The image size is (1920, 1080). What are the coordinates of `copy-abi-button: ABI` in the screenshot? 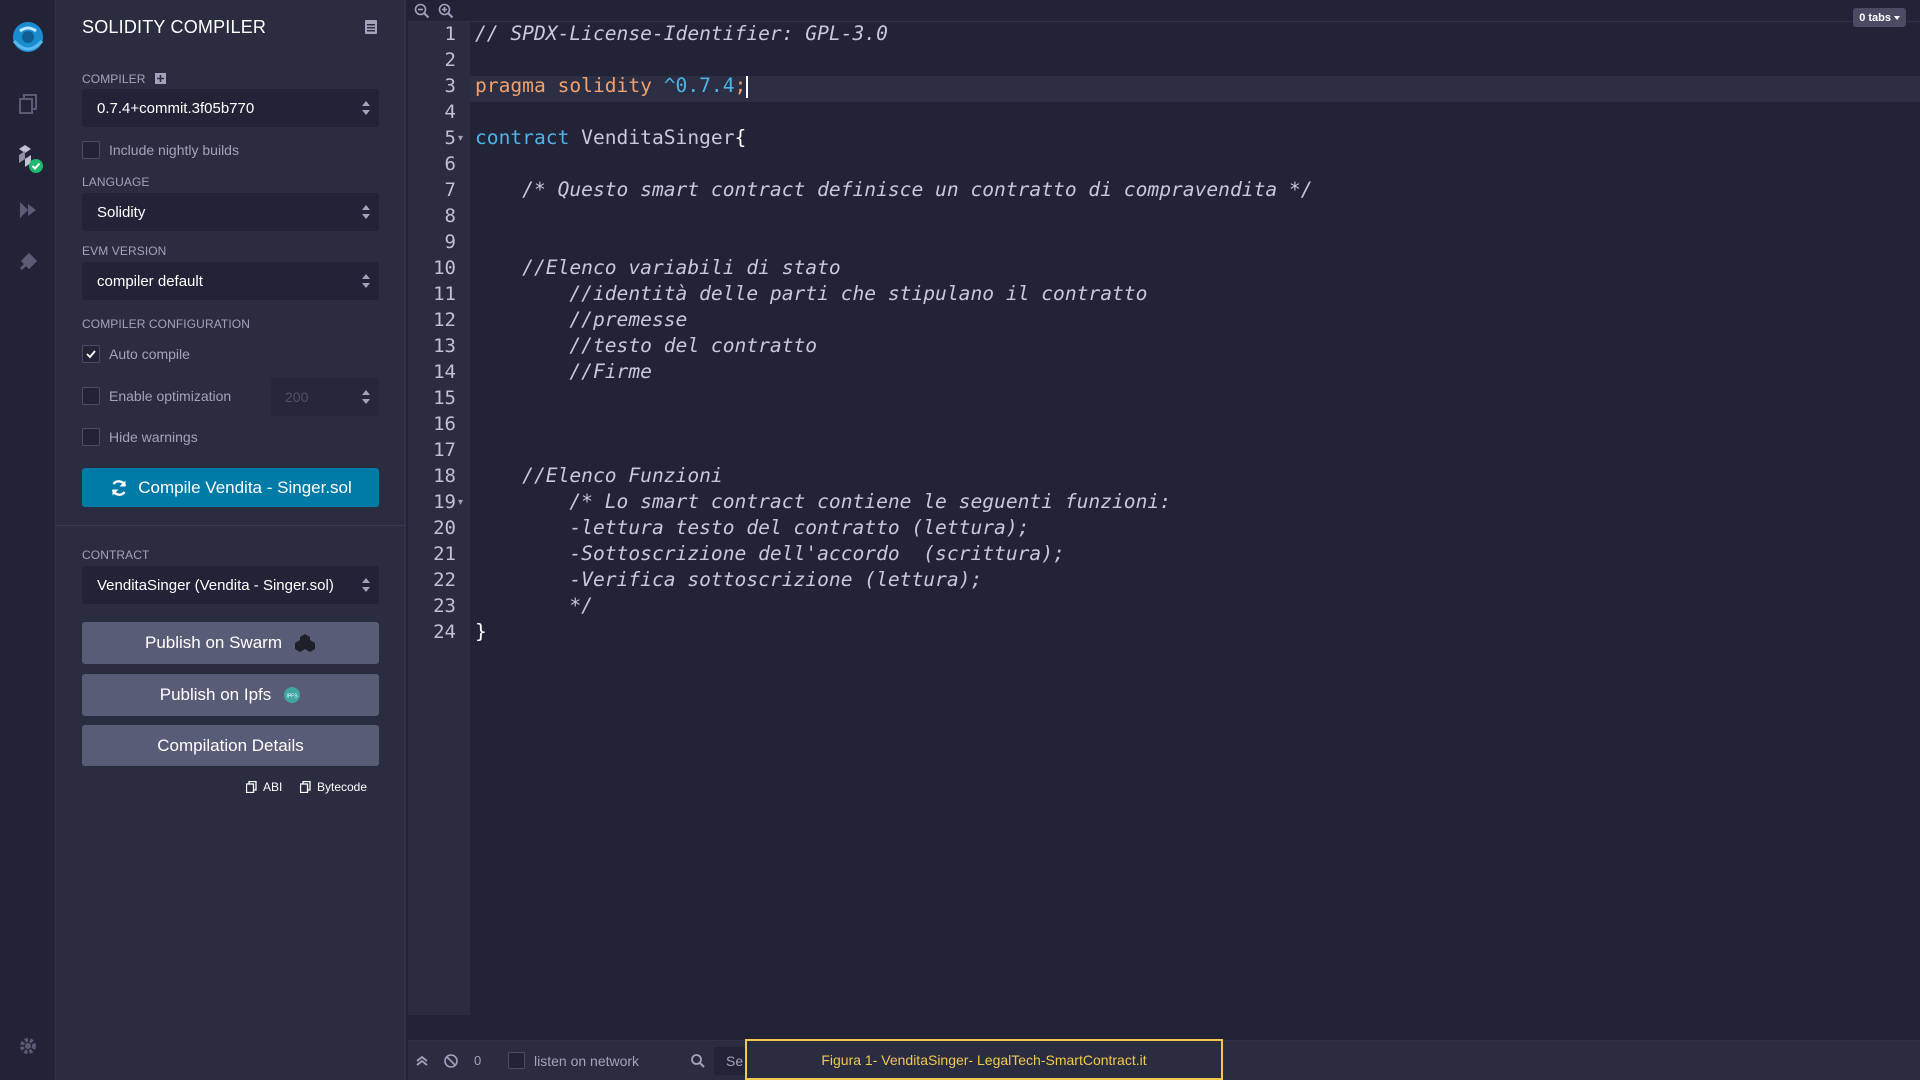 It's located at (264, 787).